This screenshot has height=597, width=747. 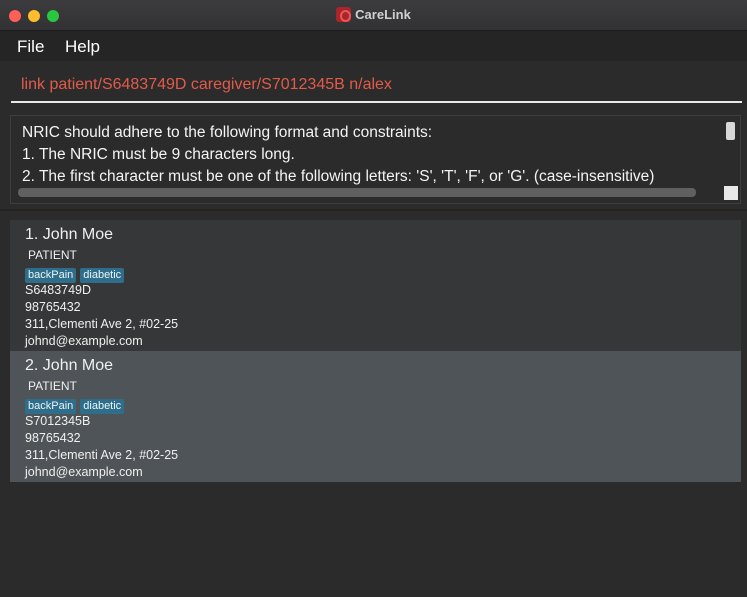 What do you see at coordinates (731, 193) in the screenshot?
I see `scroll-corner` at bounding box center [731, 193].